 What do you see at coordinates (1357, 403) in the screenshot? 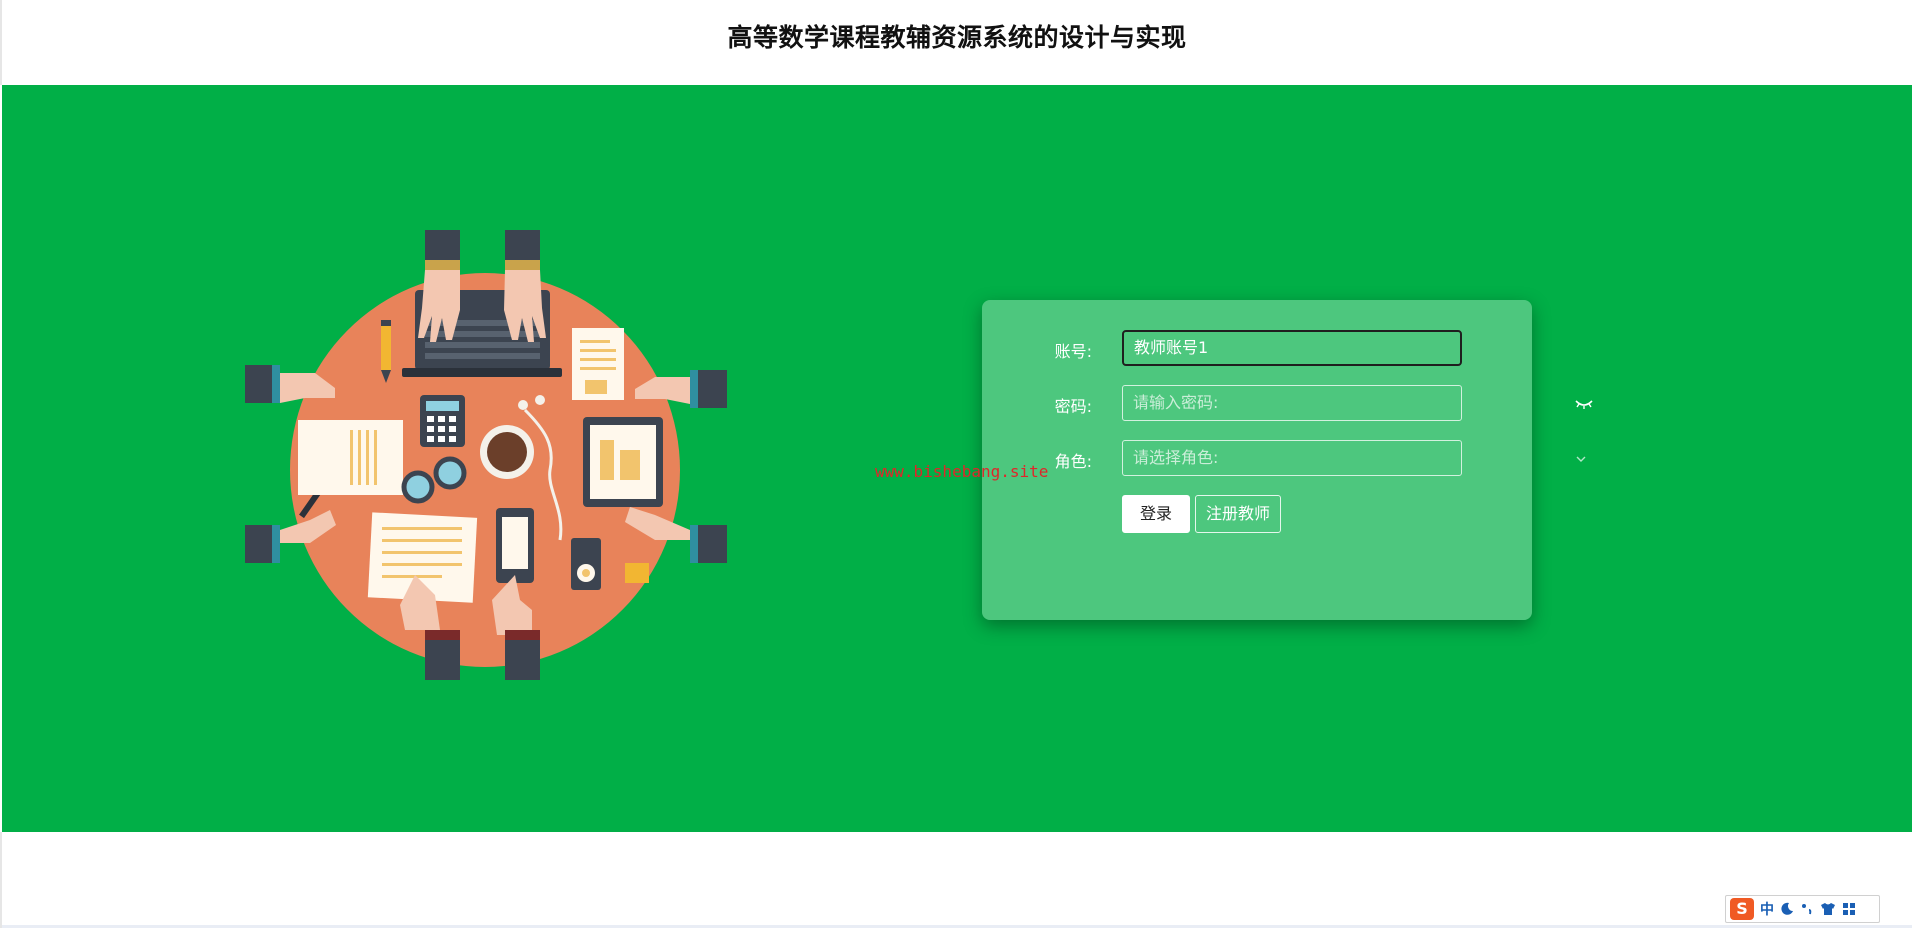
I see `password-input: 请输入密码:` at bounding box center [1357, 403].